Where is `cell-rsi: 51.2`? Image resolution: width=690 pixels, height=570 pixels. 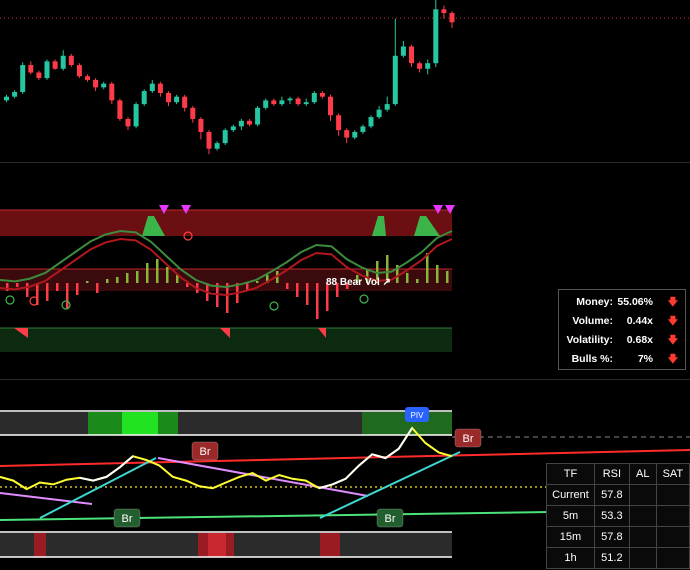 cell-rsi: 51.2 is located at coordinates (611, 558).